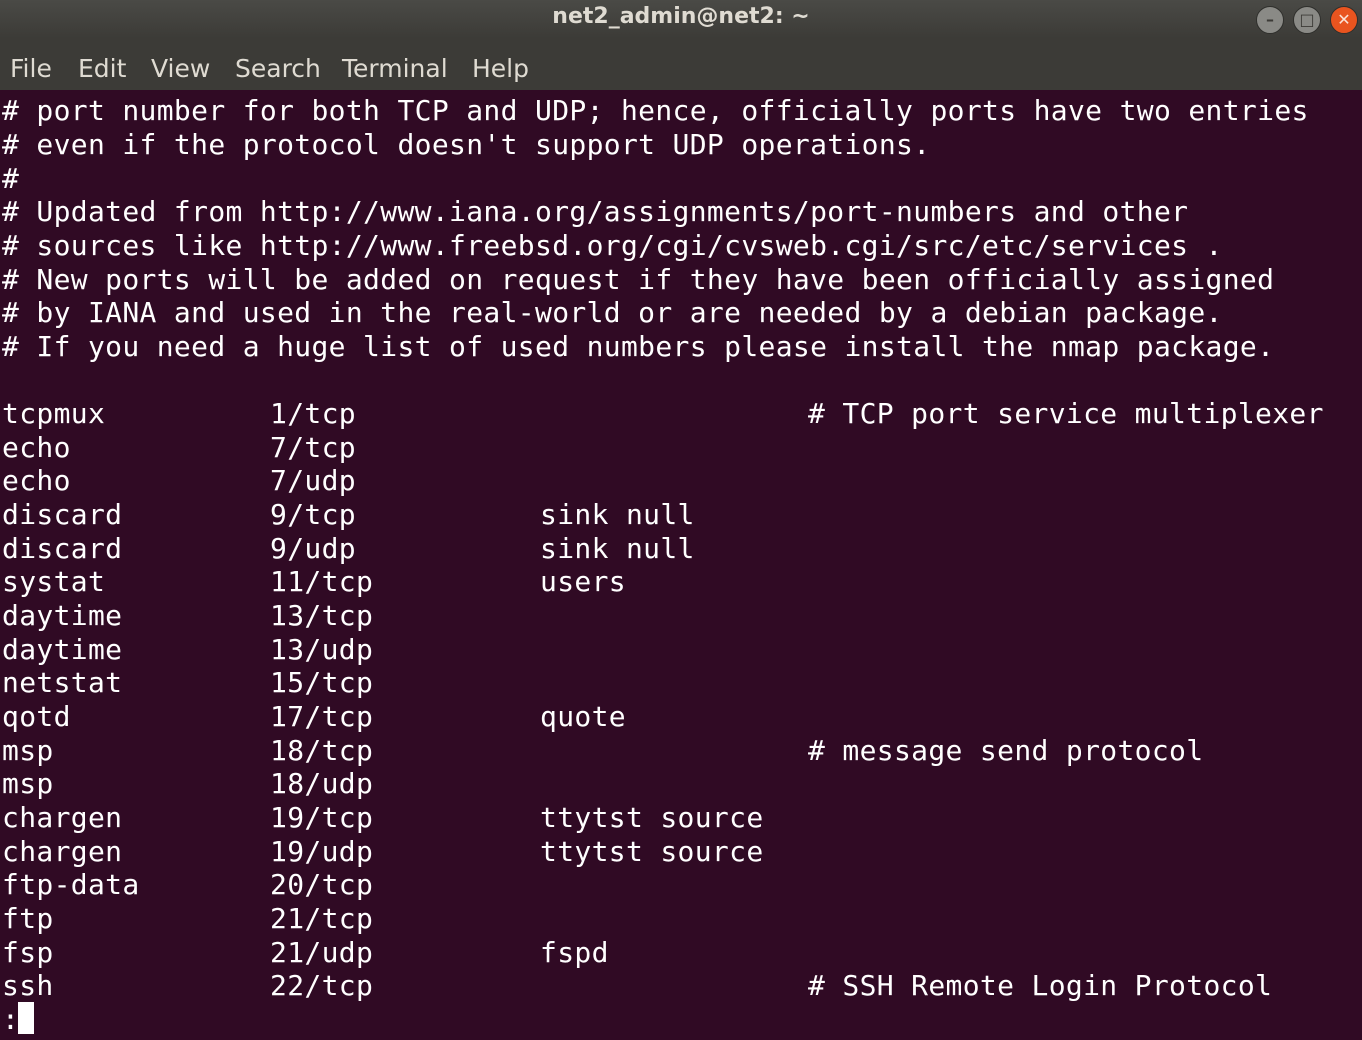 Image resolution: width=1362 pixels, height=1040 pixels. I want to click on service-comment: # SSH Remote Login Protocol, so click(1040, 985).